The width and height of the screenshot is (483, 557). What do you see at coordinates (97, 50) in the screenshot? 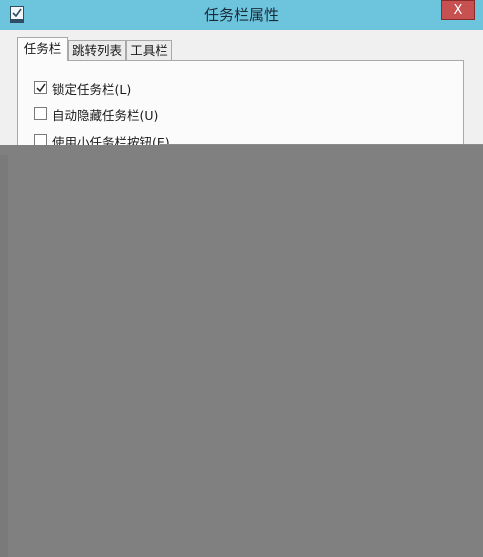
I see `tab-jump-lists: 跳转列表` at bounding box center [97, 50].